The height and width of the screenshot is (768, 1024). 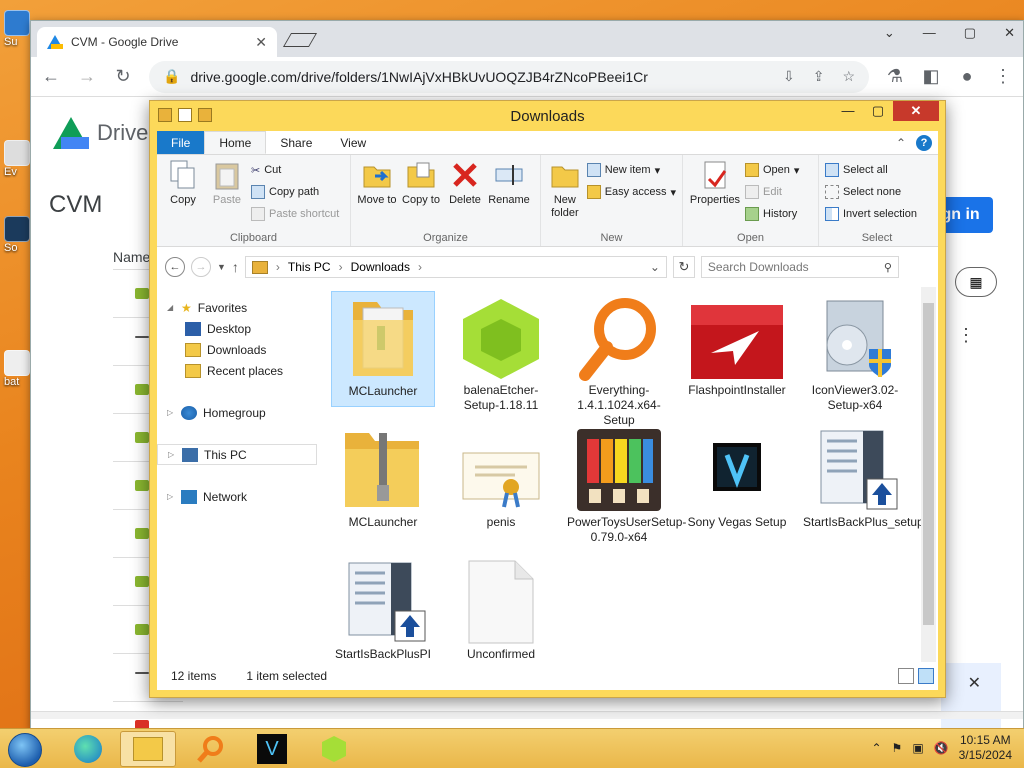 What do you see at coordinates (931, 76) in the screenshot?
I see `sidepanel-icon: ◧` at bounding box center [931, 76].